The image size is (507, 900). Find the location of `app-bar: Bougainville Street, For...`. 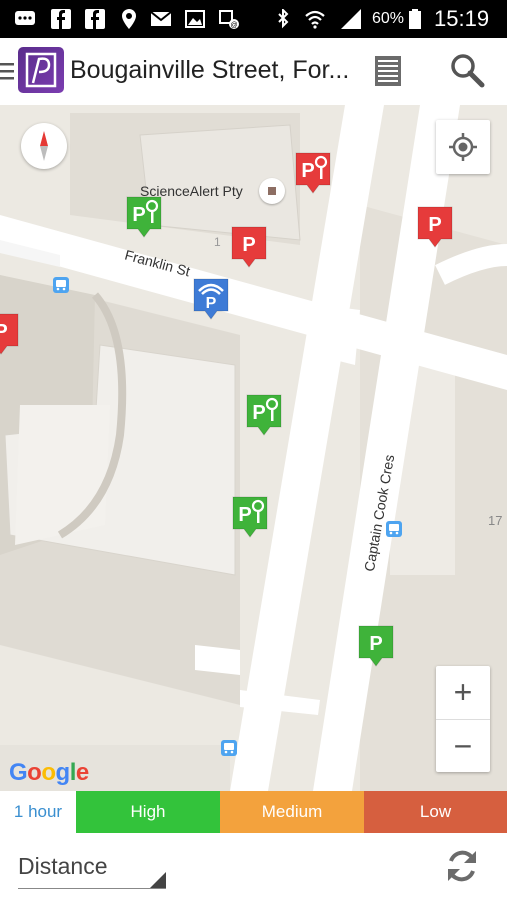

app-bar: Bougainville Street, For... is located at coordinates (253, 71).